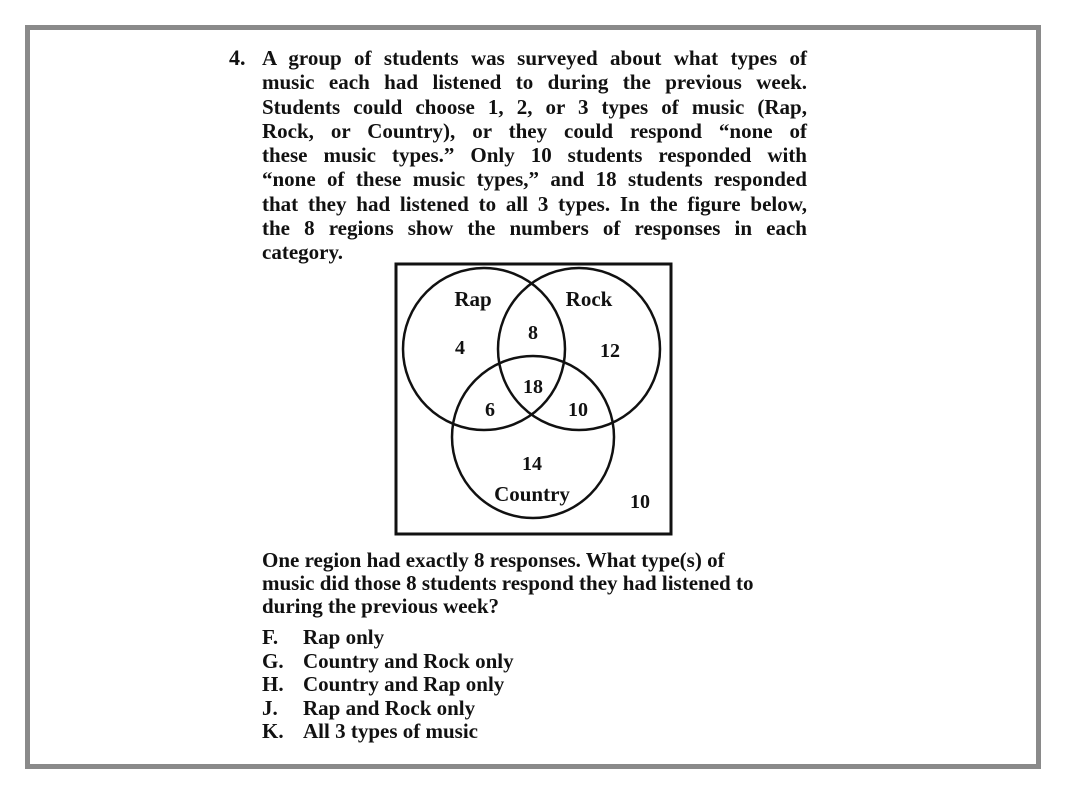 The width and height of the screenshot is (1066, 800). Describe the element at coordinates (532, 464) in the screenshot. I see `region-country-only: 14` at that location.